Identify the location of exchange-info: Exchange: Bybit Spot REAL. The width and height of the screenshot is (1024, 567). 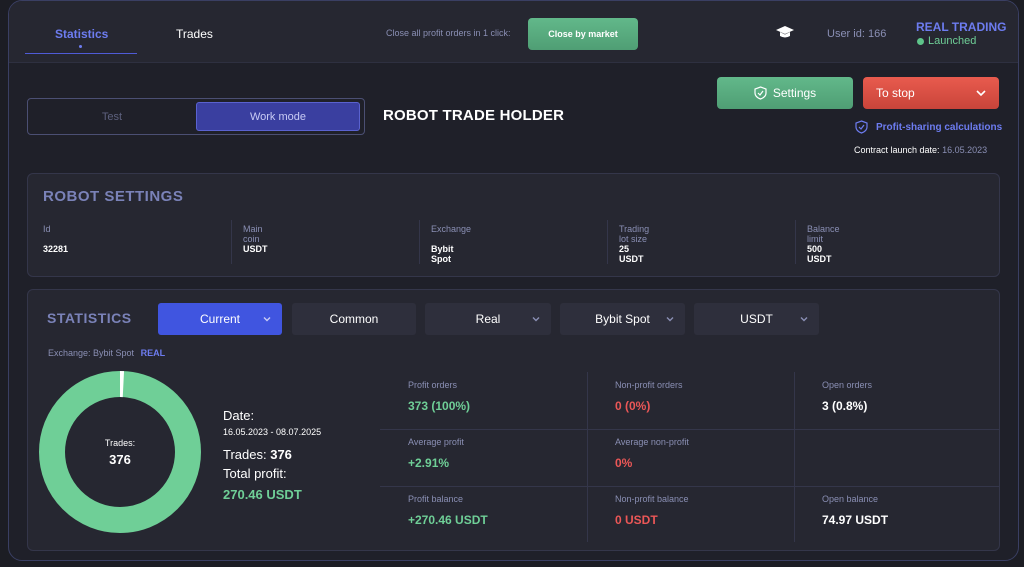
(106, 353).